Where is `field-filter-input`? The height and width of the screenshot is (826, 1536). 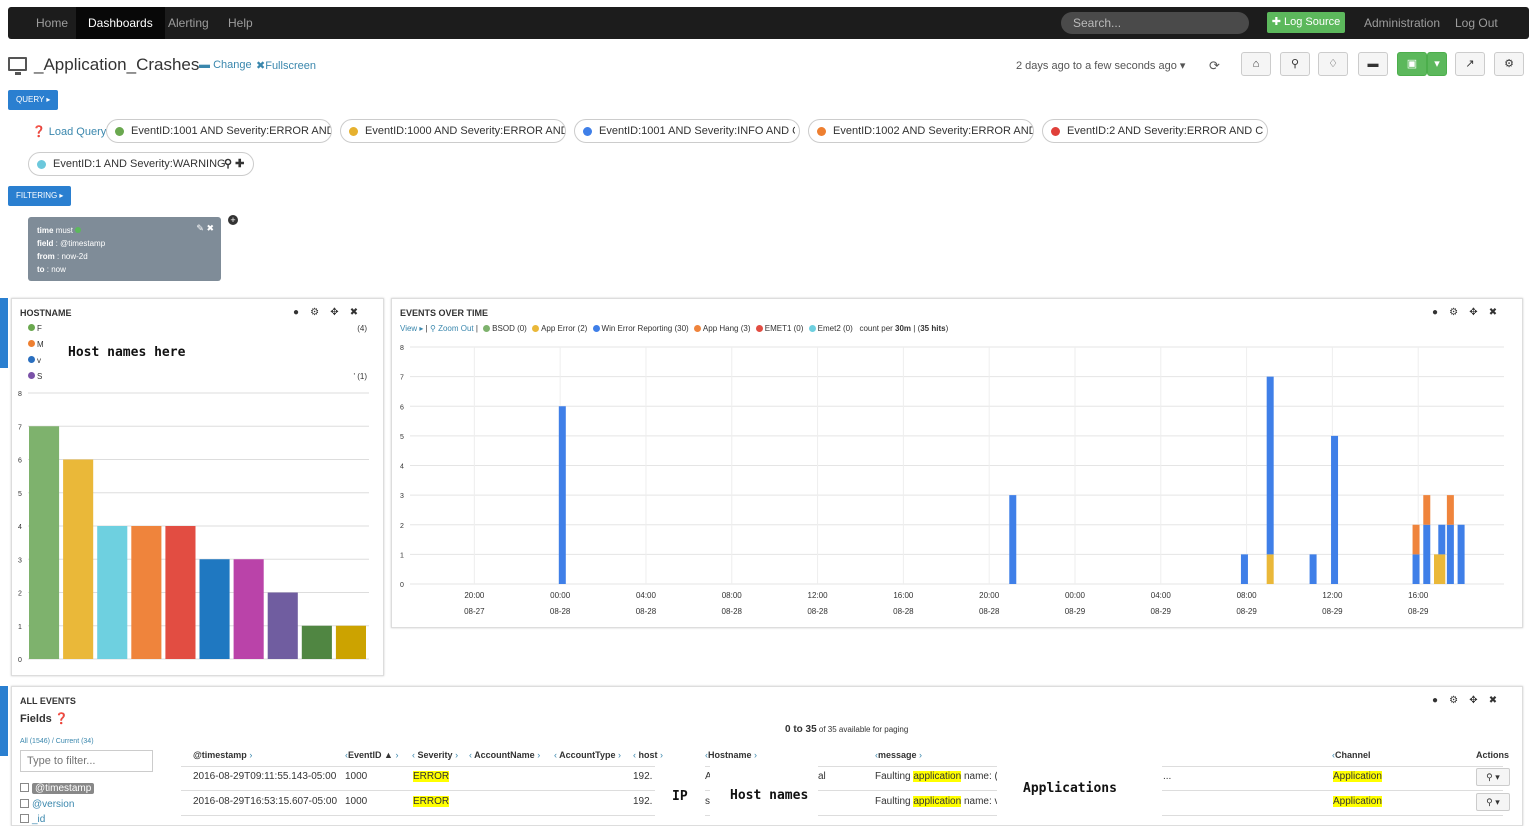
field-filter-input is located at coordinates (86, 761).